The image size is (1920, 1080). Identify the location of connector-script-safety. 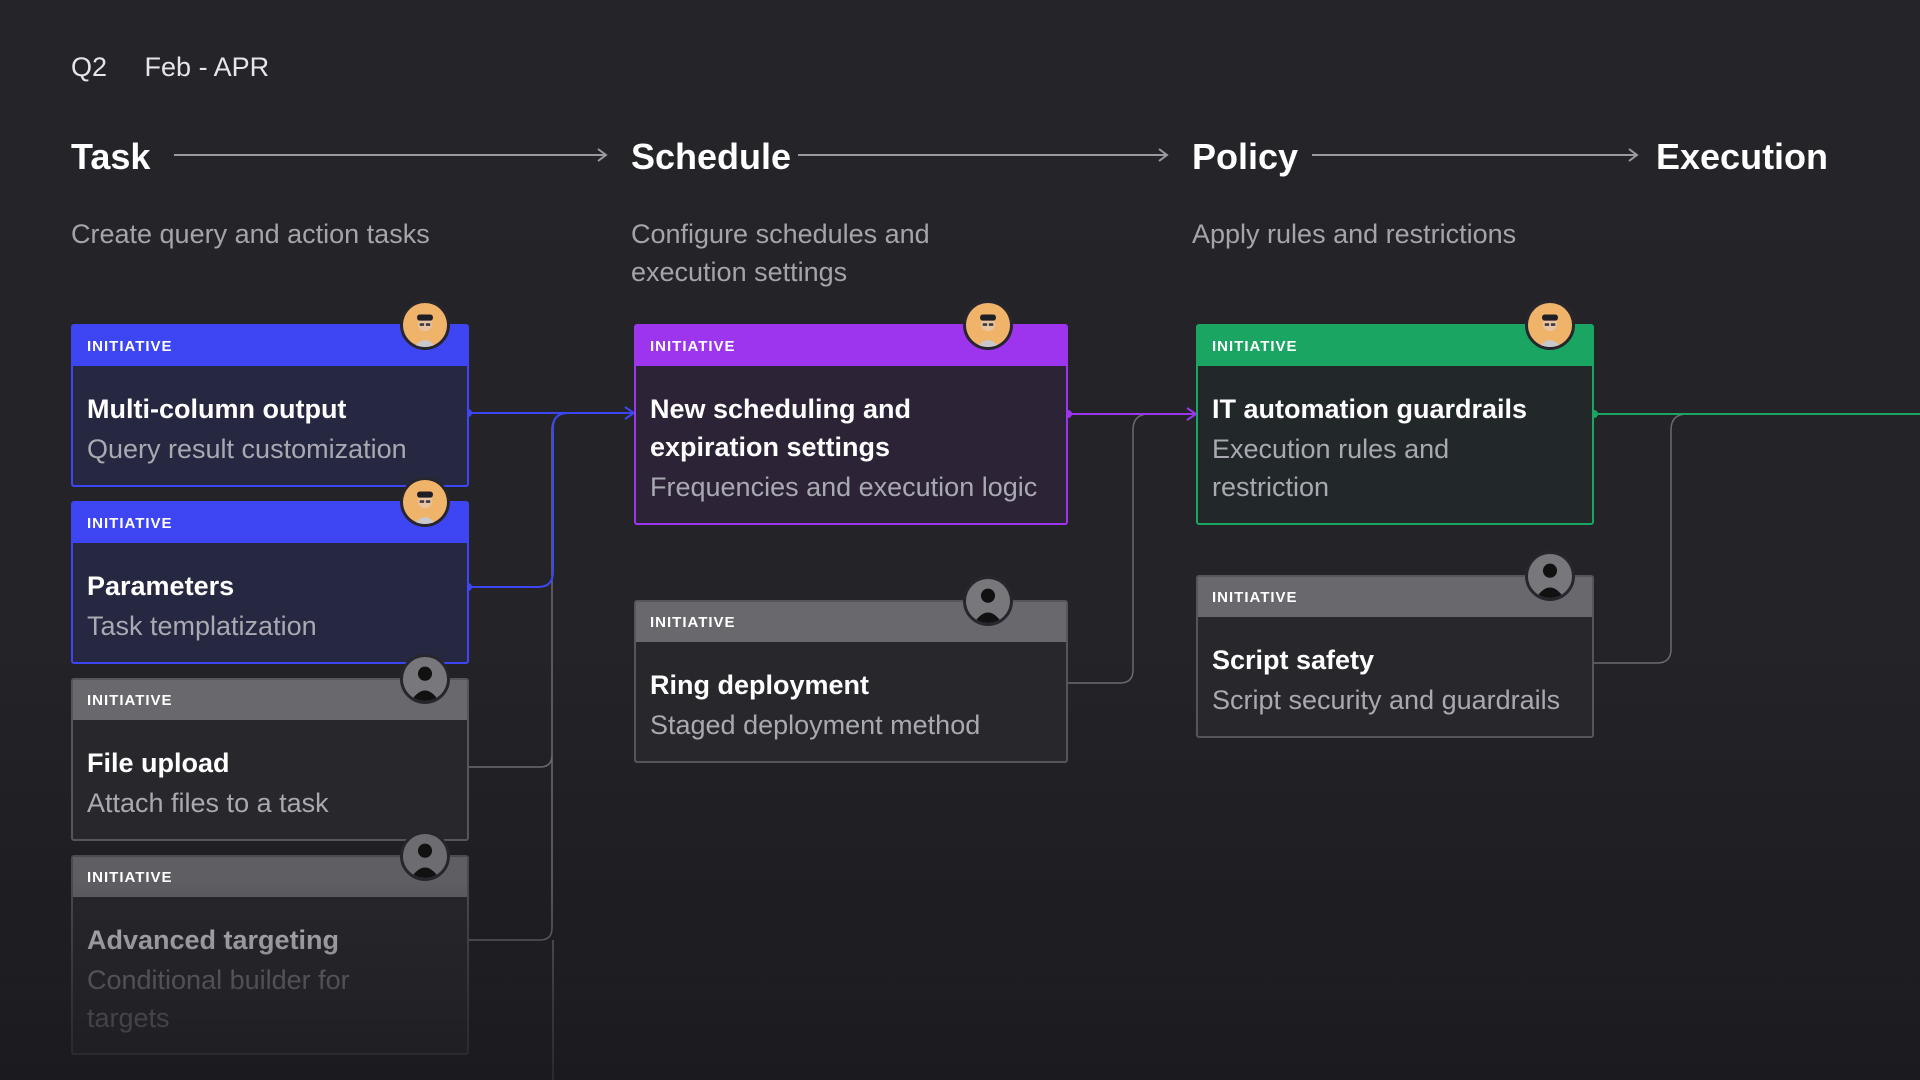
(1647, 538).